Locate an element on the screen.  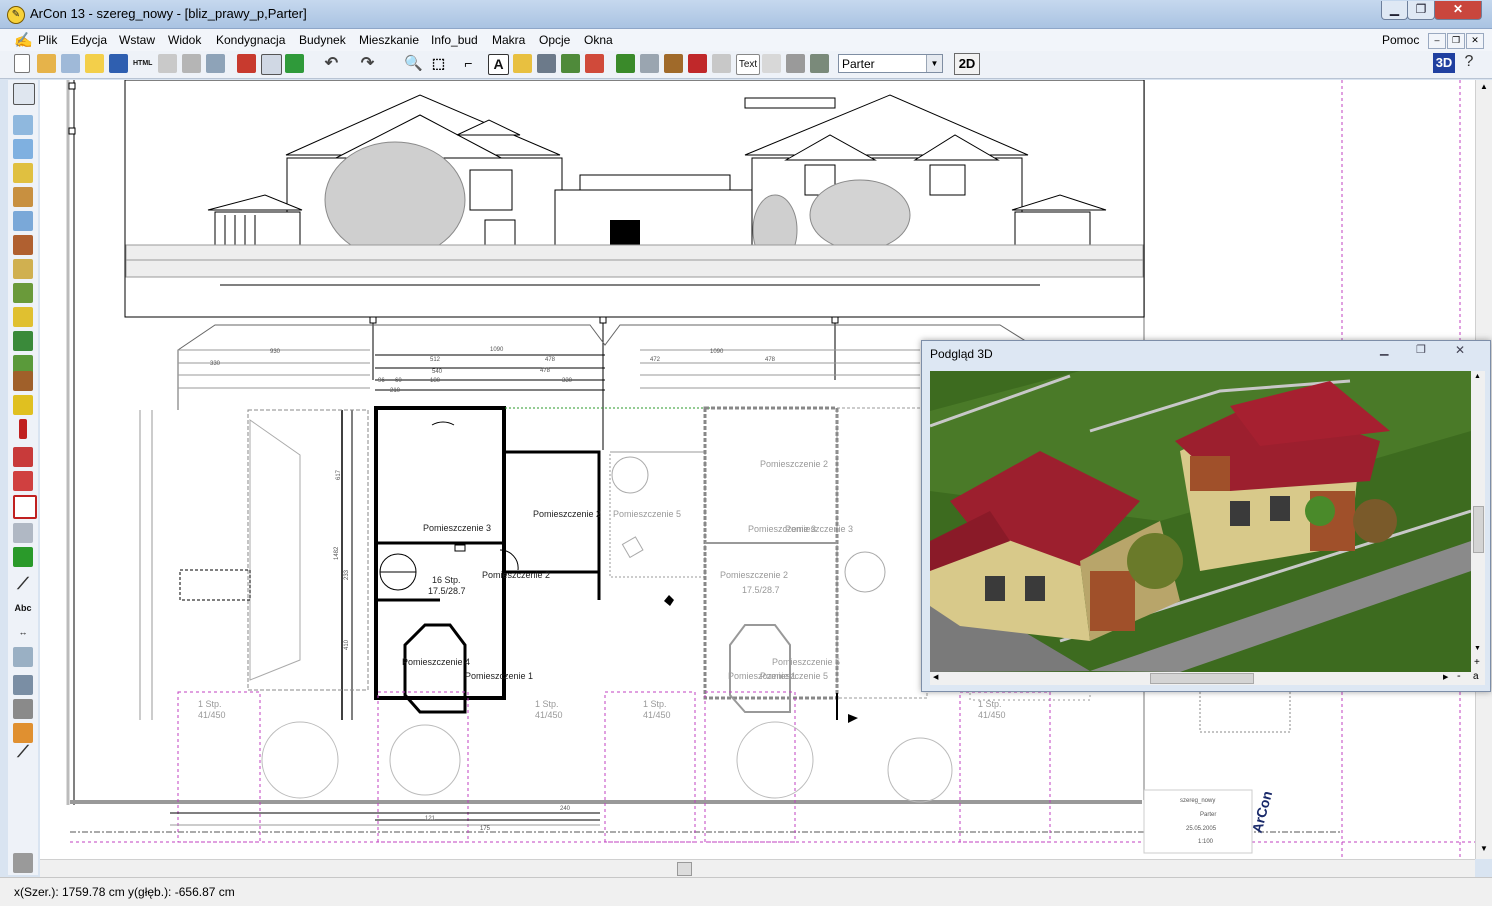
horizontal-scrollbar is located at coordinates (757, 868).